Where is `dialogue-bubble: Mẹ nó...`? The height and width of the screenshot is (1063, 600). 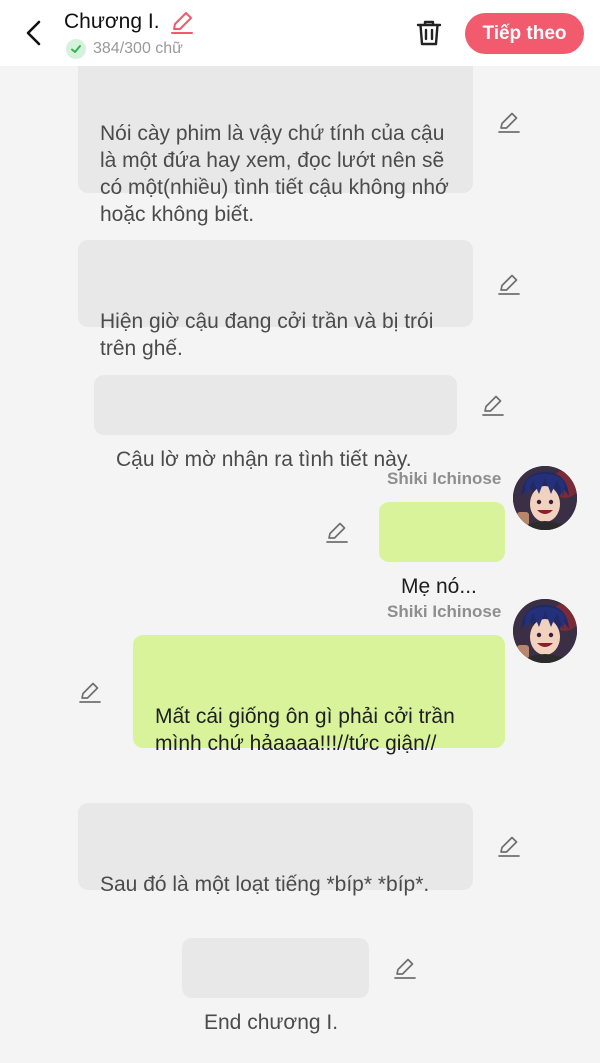 dialogue-bubble: Mẹ nó... is located at coordinates (442, 550).